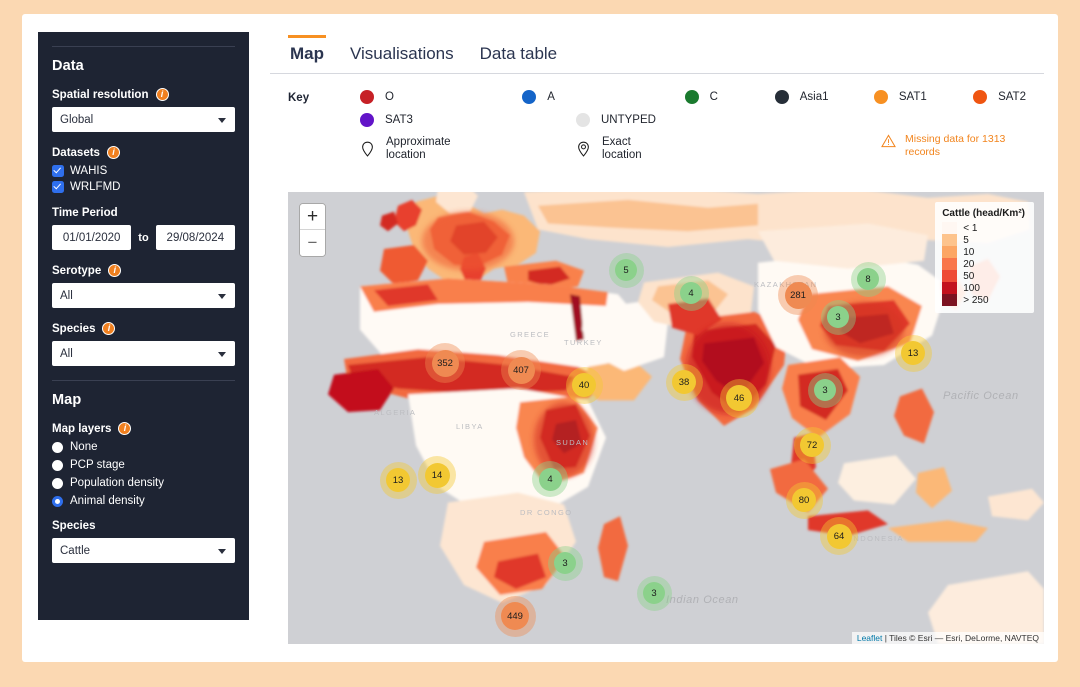 This screenshot has width=1080, height=687. Describe the element at coordinates (143, 550) in the screenshot. I see `map-species-select: Cattle` at that location.